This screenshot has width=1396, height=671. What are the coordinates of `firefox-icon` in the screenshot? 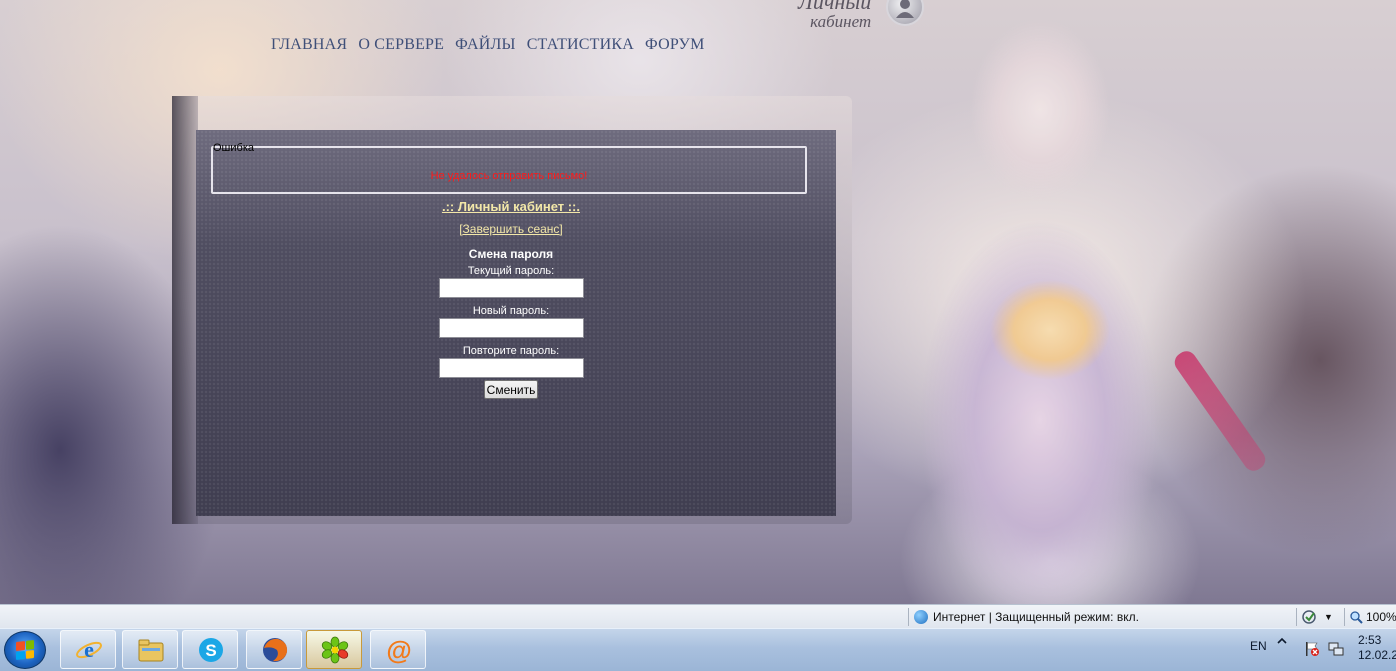 It's located at (275, 650).